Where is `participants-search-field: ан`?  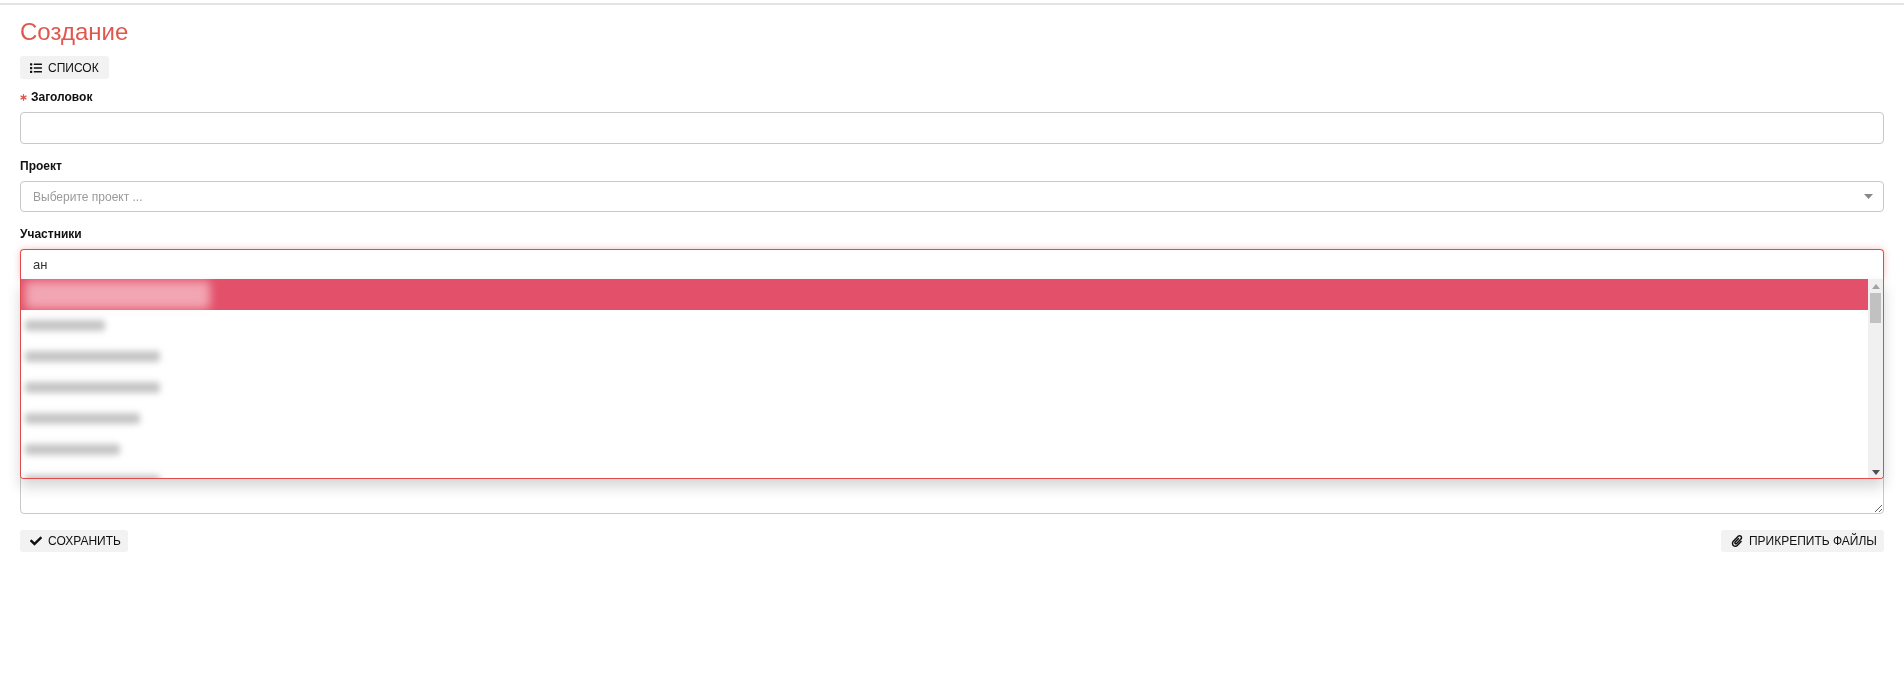
participants-search-field: ан is located at coordinates (952, 264).